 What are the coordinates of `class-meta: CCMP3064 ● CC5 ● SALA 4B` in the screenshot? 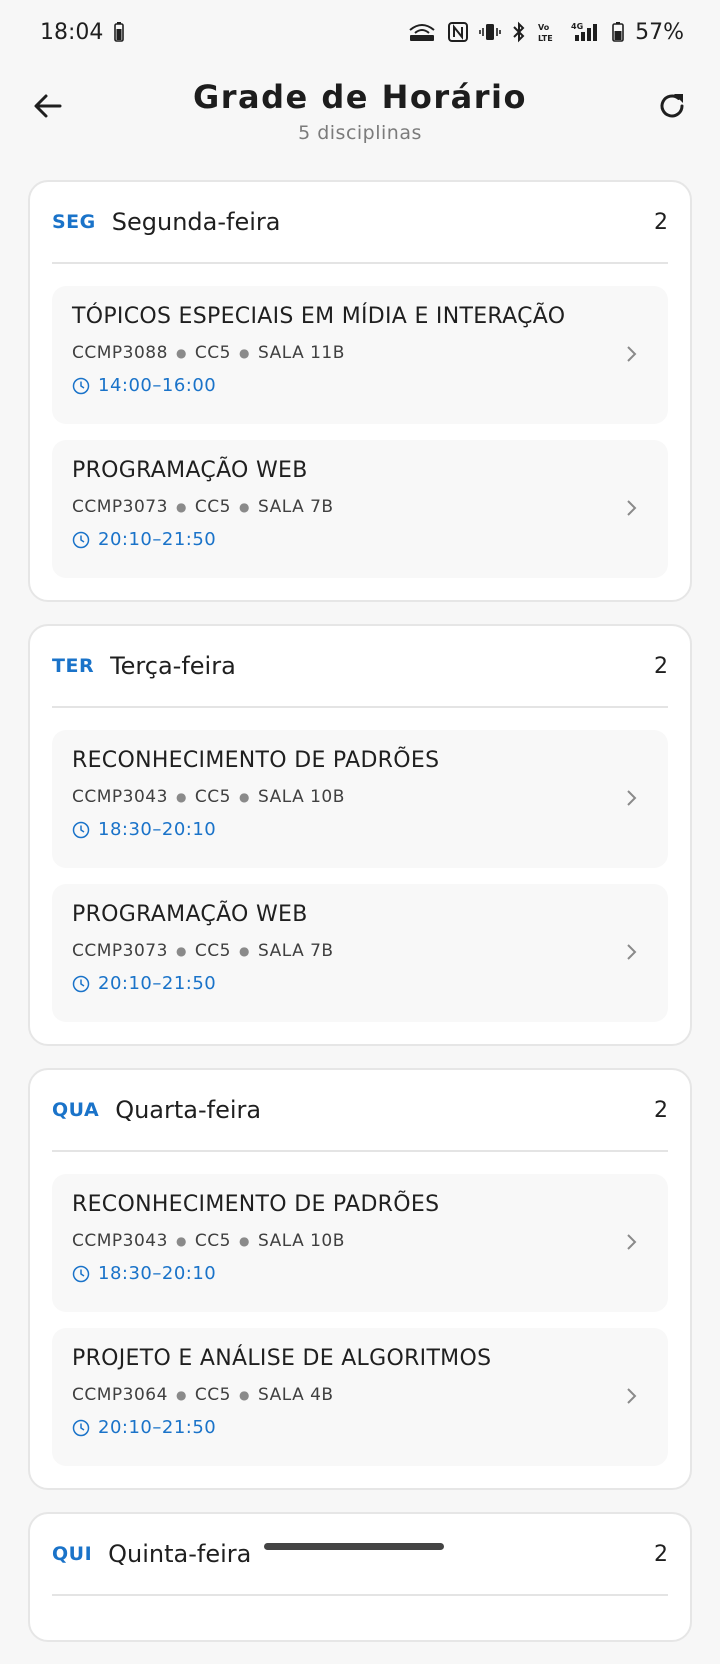 It's located at (360, 1395).